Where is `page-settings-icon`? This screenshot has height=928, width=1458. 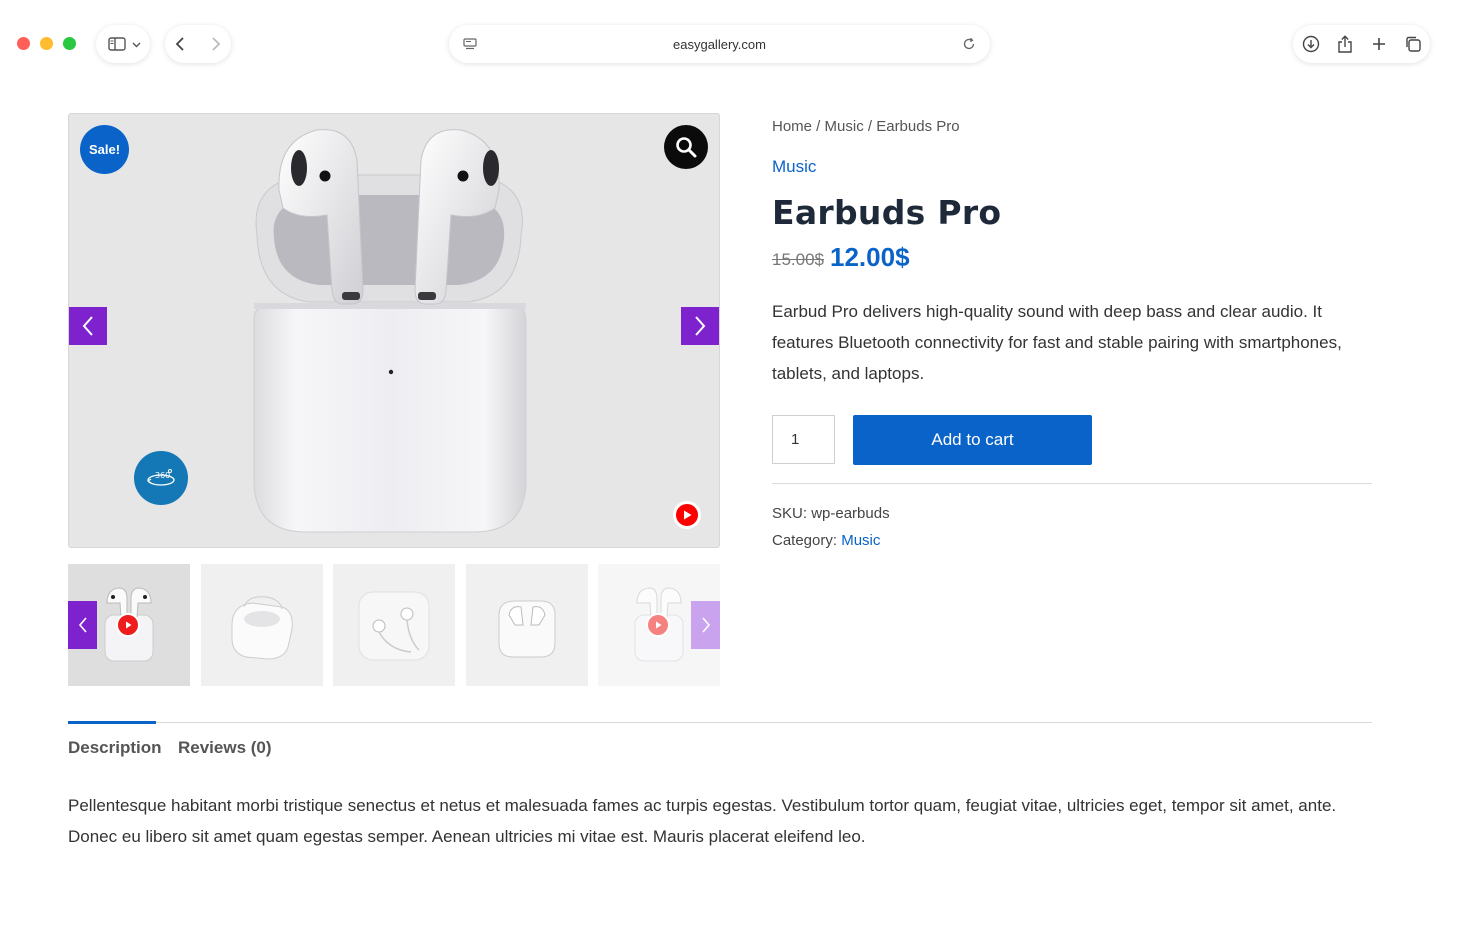
page-settings-icon is located at coordinates (470, 44).